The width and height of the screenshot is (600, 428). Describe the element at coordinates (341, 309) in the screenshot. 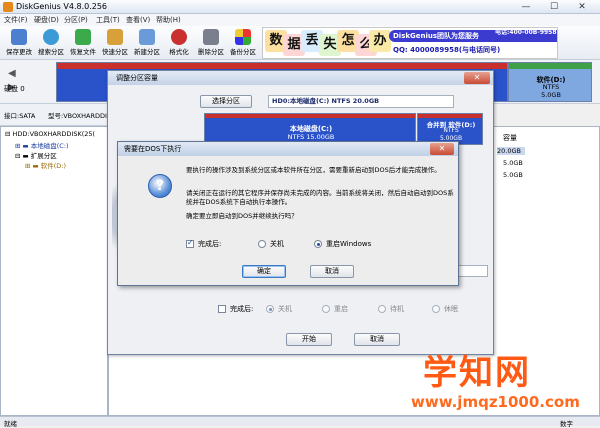

I see `radio-restart-label: 重启` at that location.